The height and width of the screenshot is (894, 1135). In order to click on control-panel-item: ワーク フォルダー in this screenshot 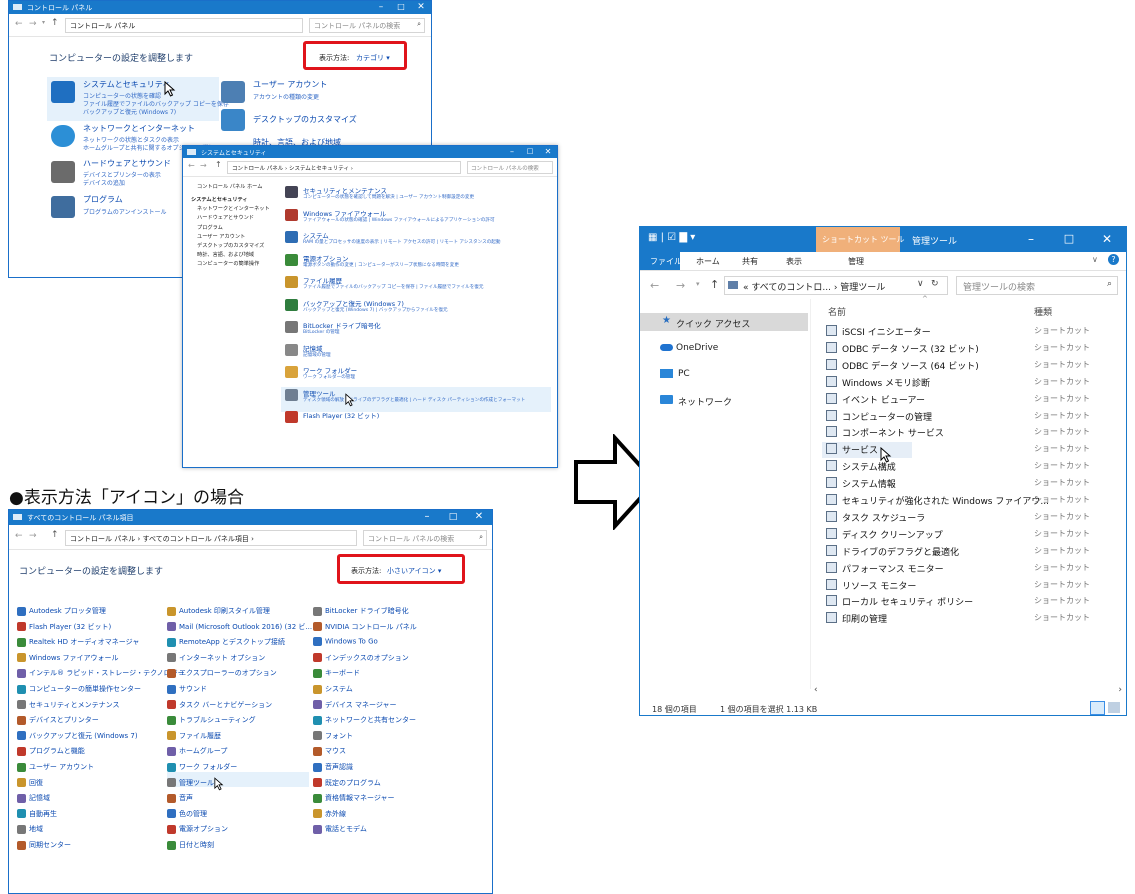, I will do `click(202, 767)`.